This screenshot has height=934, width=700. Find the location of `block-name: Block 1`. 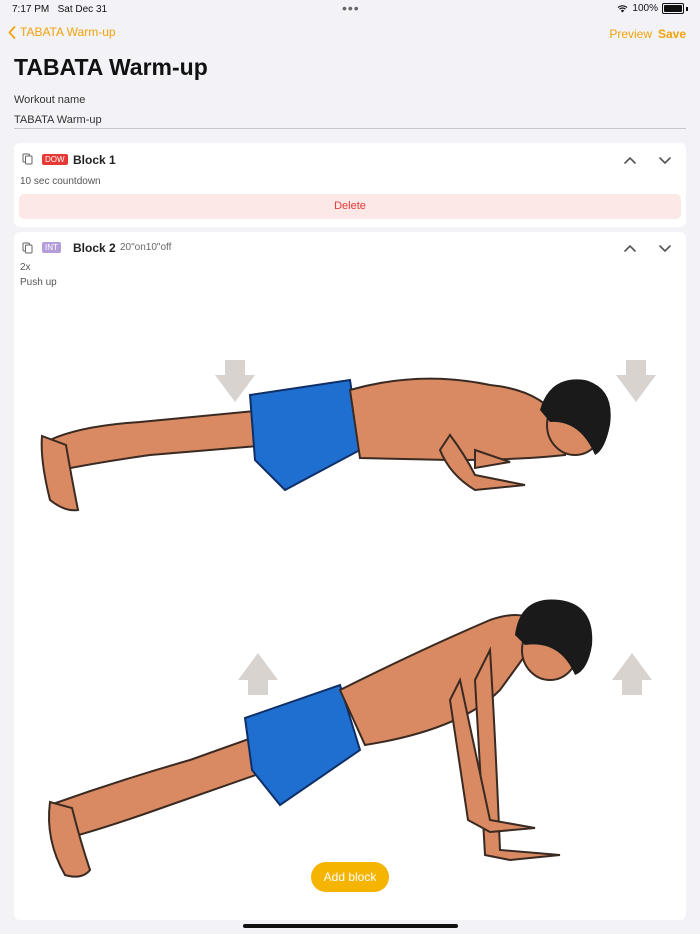

block-name: Block 1 is located at coordinates (94, 160).